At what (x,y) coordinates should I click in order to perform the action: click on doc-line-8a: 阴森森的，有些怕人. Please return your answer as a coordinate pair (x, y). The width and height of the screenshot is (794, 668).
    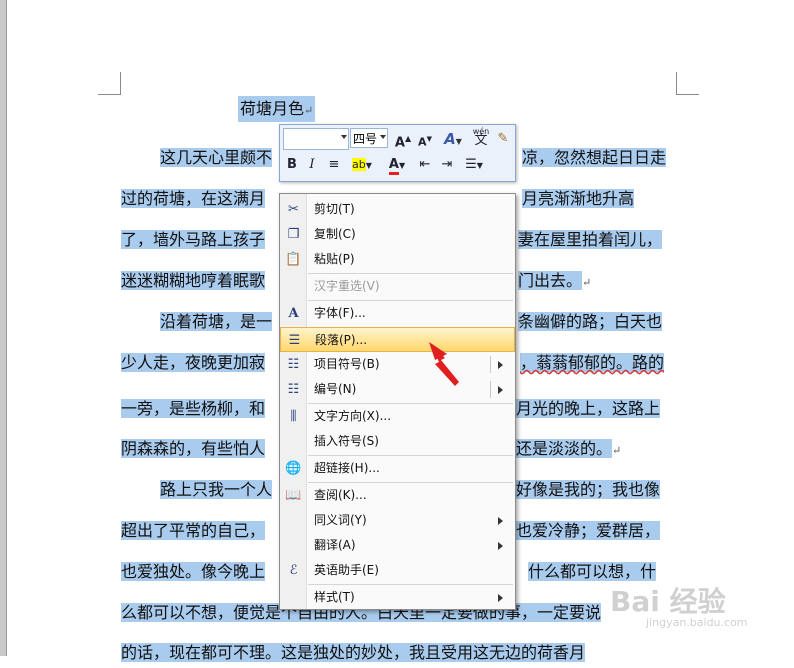
    Looking at the image, I should click on (193, 449).